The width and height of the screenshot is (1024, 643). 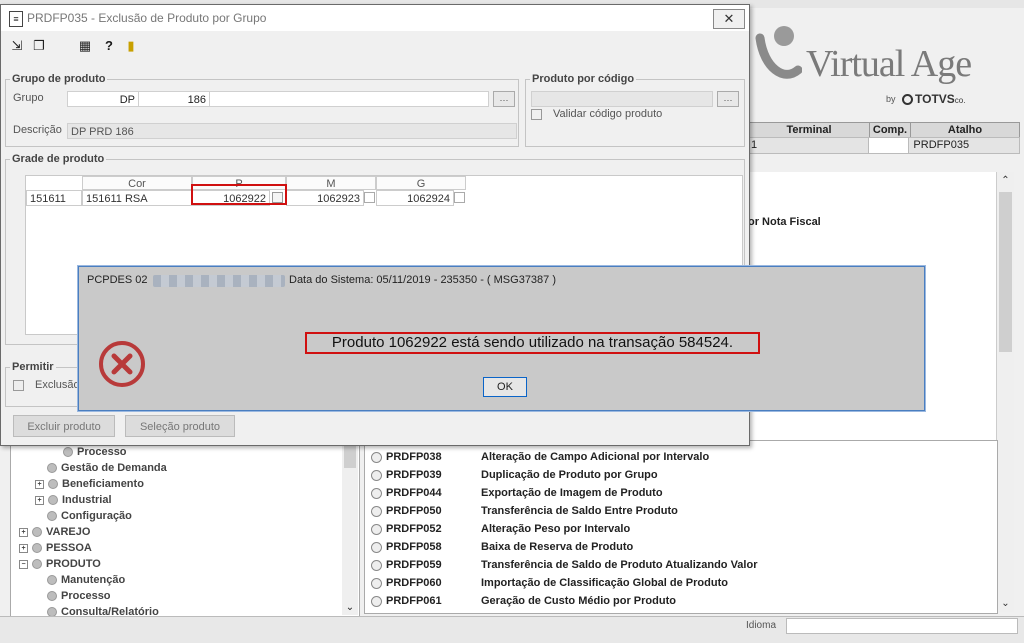 What do you see at coordinates (350, 527) in the screenshot?
I see `tree-scrollbar: ⌄` at bounding box center [350, 527].